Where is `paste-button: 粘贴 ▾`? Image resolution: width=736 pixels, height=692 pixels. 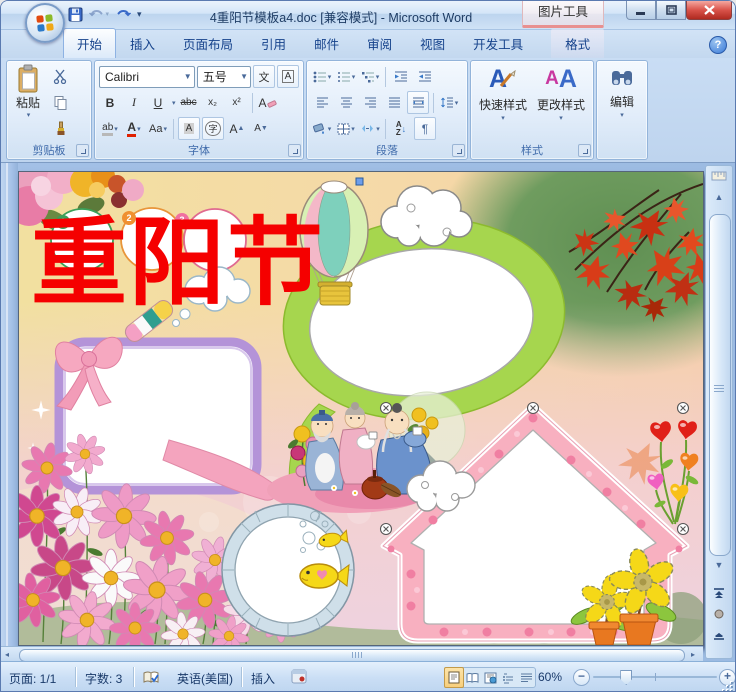
paste-button: 粘贴 ▾ is located at coordinates (28, 100).